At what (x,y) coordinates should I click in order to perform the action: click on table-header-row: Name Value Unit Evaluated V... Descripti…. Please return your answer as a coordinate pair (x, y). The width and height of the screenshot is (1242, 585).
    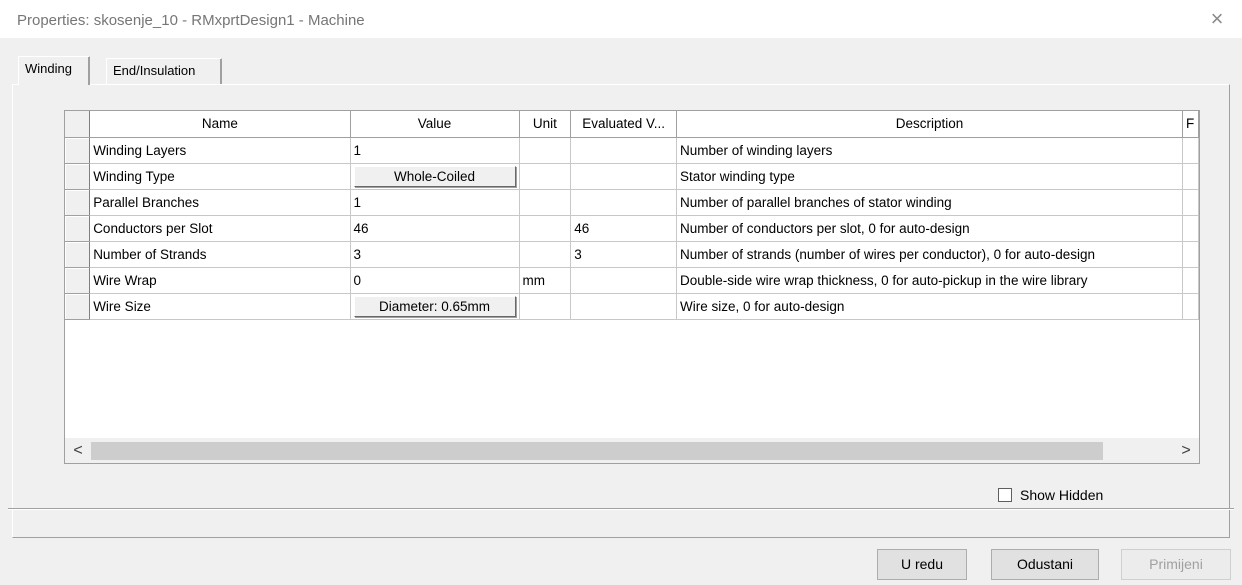
    Looking at the image, I should click on (632, 124).